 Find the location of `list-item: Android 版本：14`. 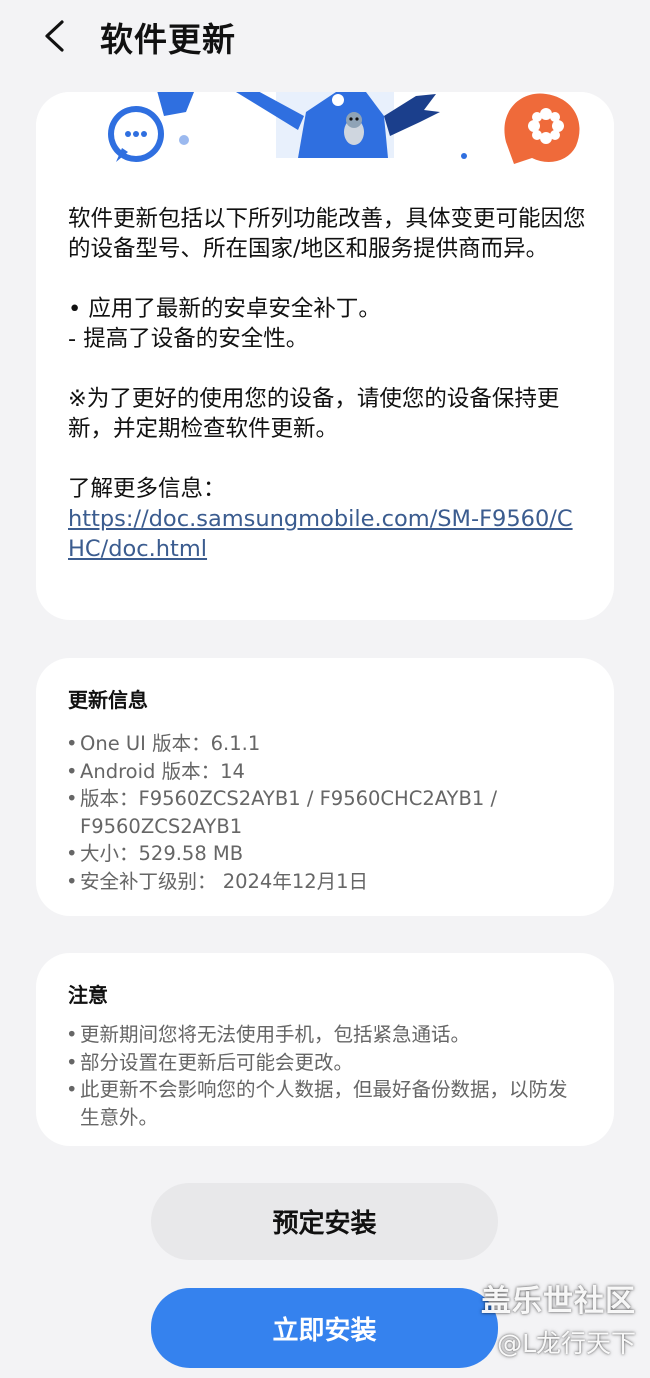

list-item: Android 版本：14 is located at coordinates (326, 772).